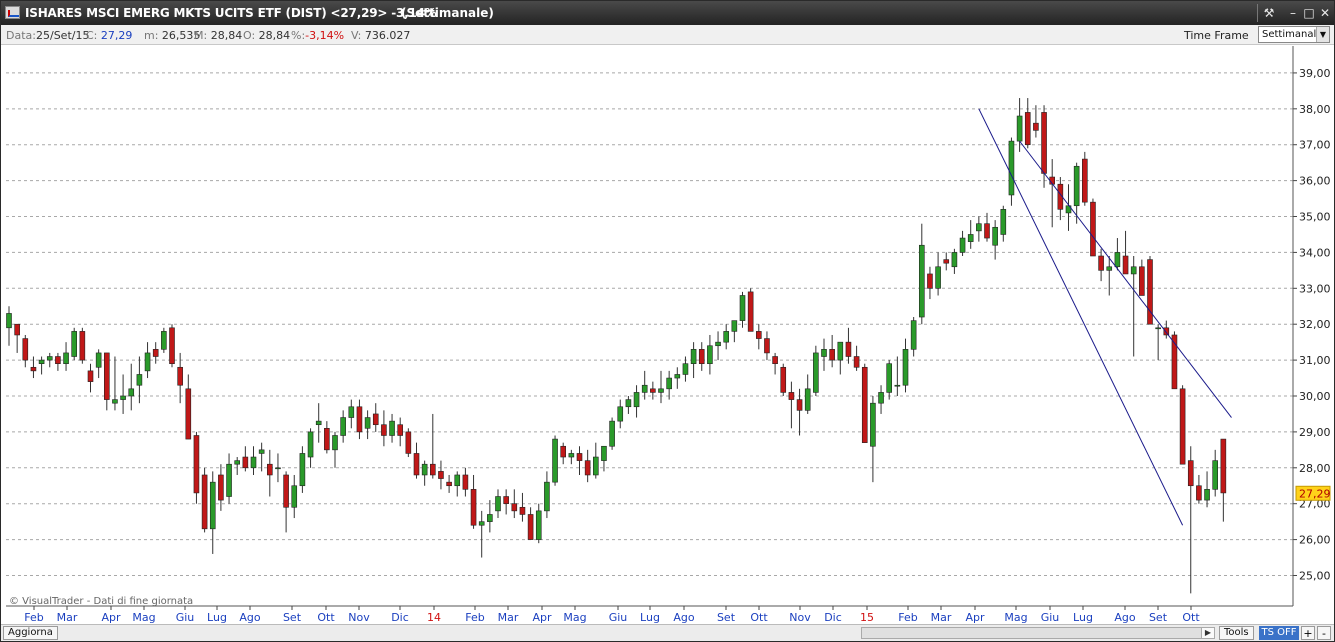 This screenshot has height=642, width=1335. Describe the element at coordinates (1315, 540) in the screenshot. I see `y-tick-label: 26,00` at that location.